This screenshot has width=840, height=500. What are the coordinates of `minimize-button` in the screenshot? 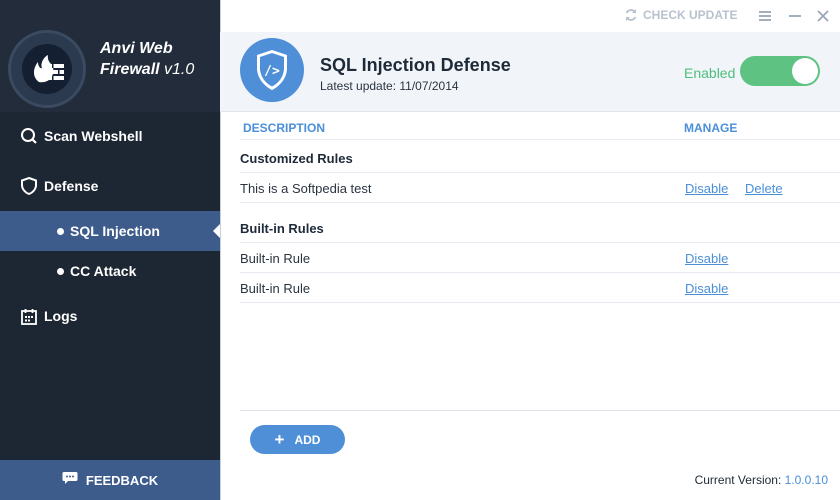 It's located at (795, 16).